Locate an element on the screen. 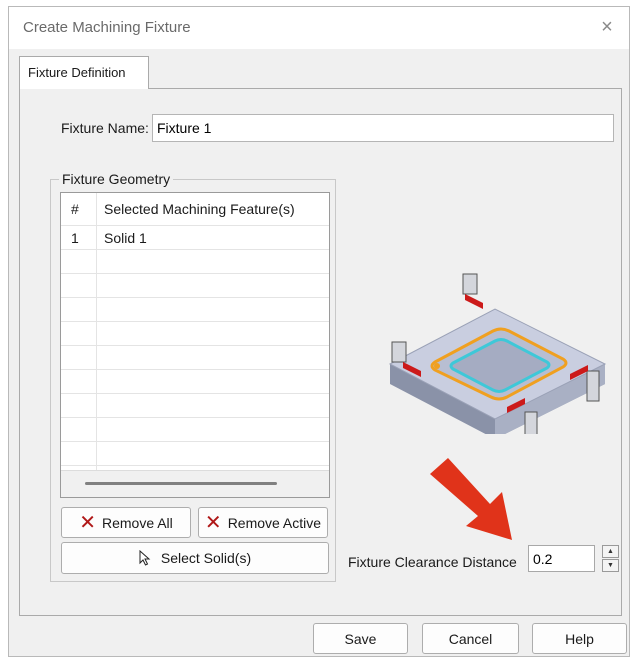 This screenshot has width=631, height=657. fixture-illustration is located at coordinates (497, 353).